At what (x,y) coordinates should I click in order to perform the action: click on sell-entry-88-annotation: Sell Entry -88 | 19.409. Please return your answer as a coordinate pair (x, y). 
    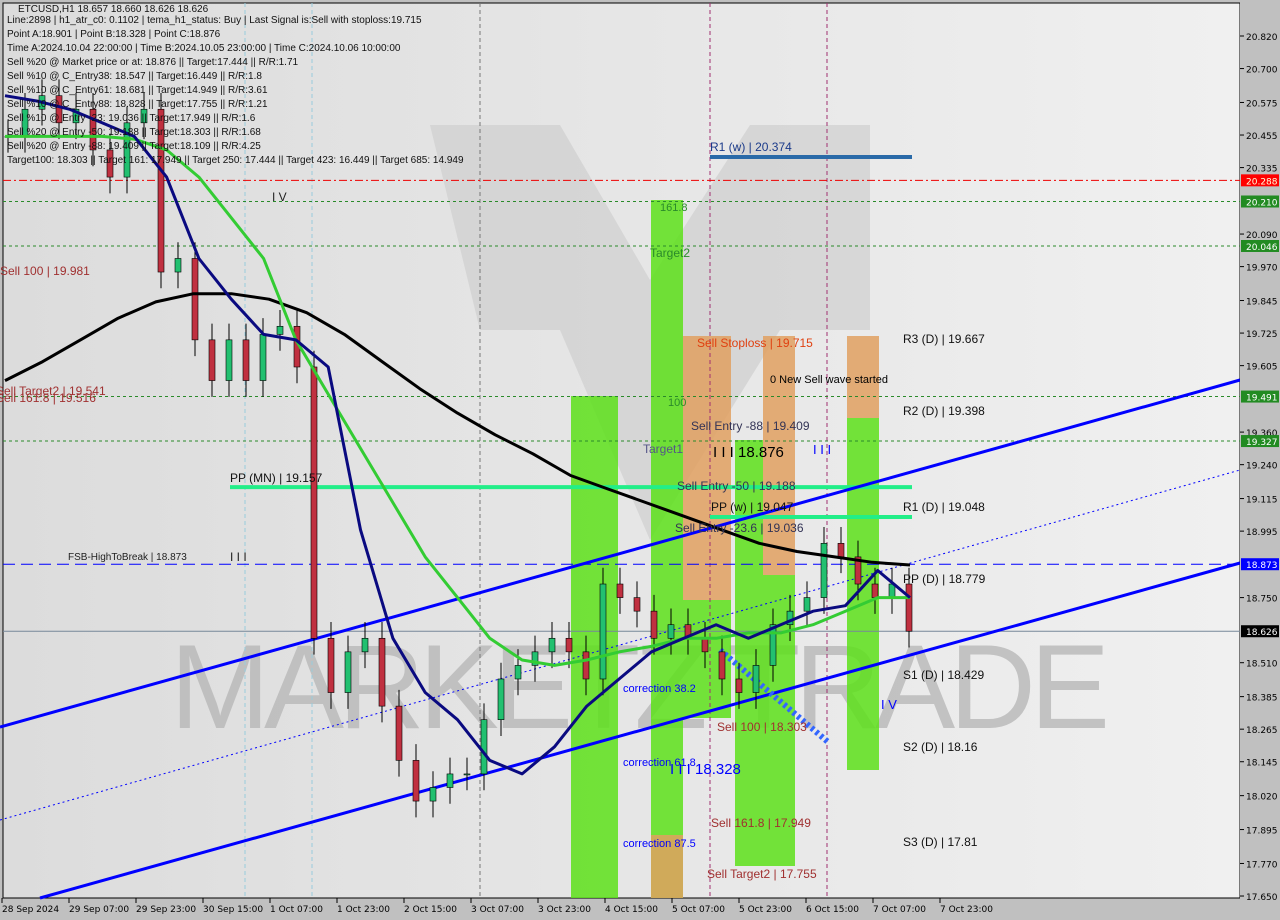
    Looking at the image, I should click on (750, 426).